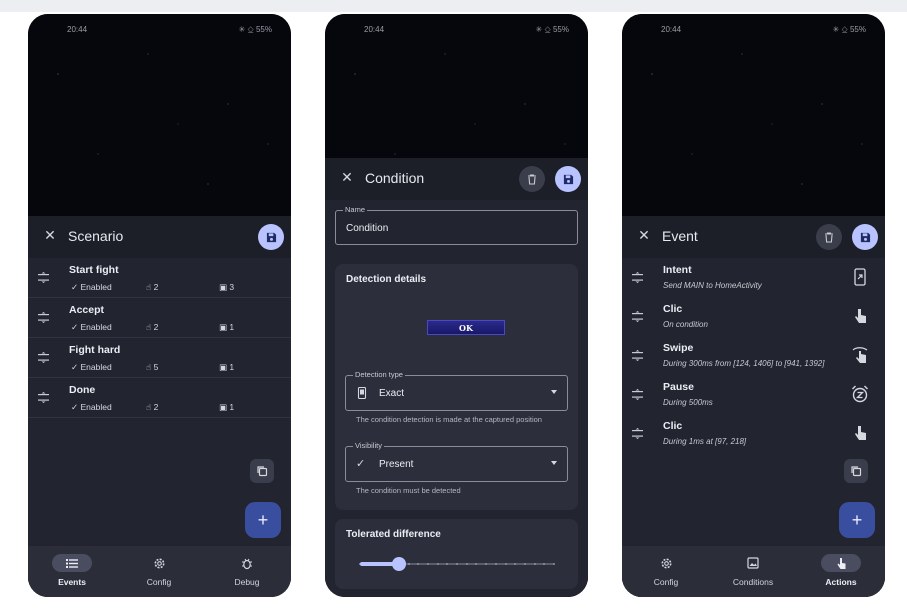 This screenshot has height=611, width=907. I want to click on action-count: ☝ 2, so click(152, 327).